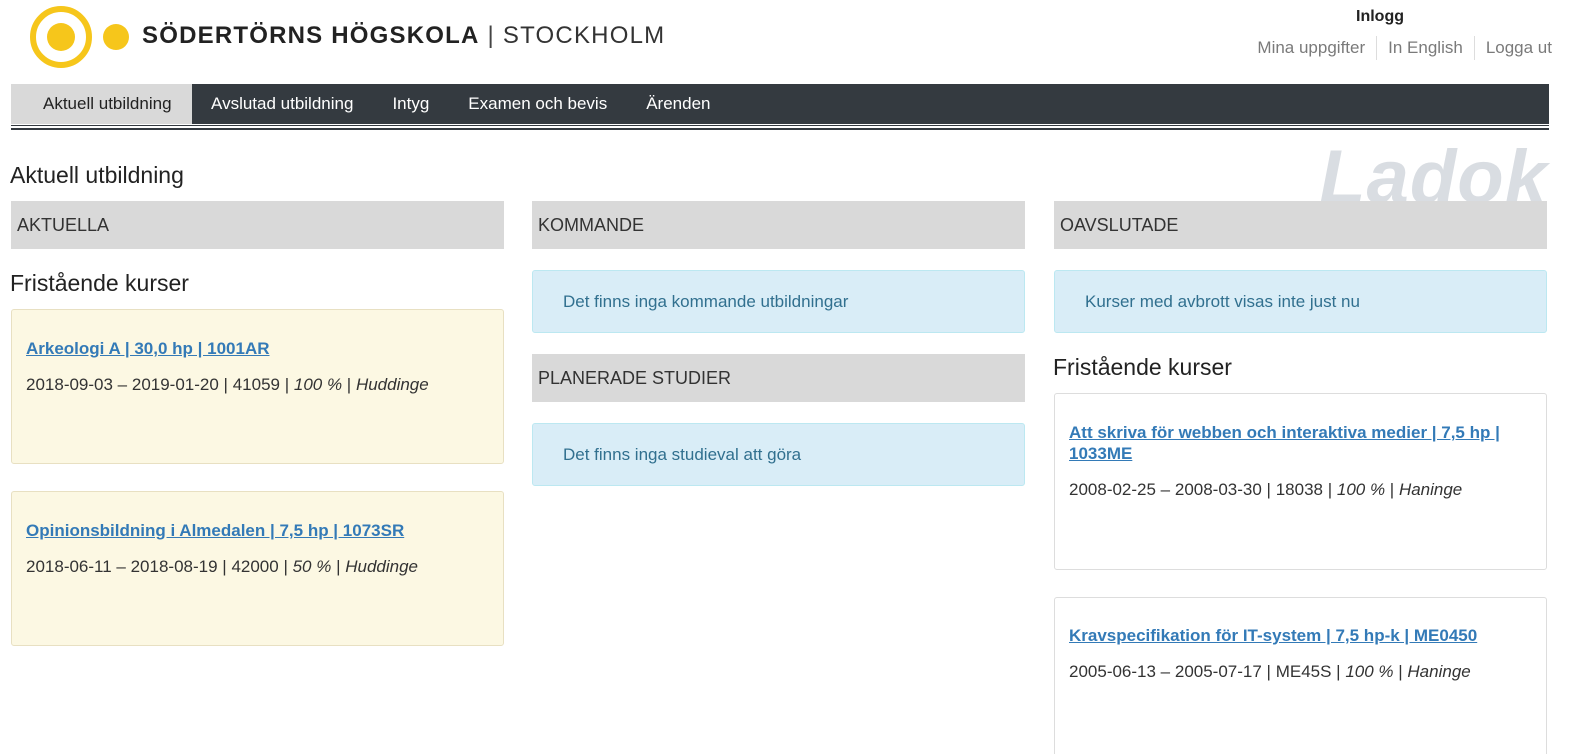 This screenshot has height=754, width=1580. I want to click on course-pace: 50 %, so click(312, 566).